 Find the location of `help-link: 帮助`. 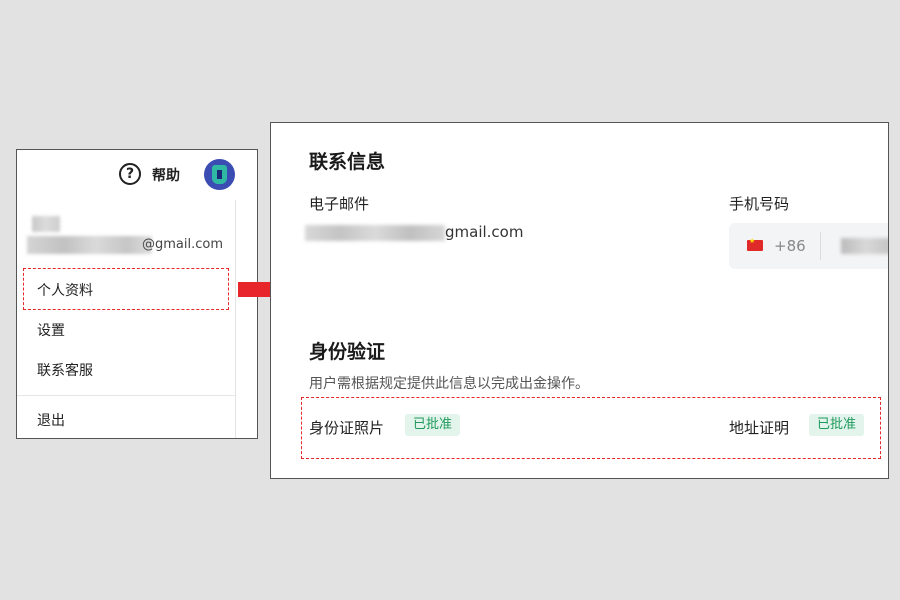

help-link: 帮助 is located at coordinates (166, 175).